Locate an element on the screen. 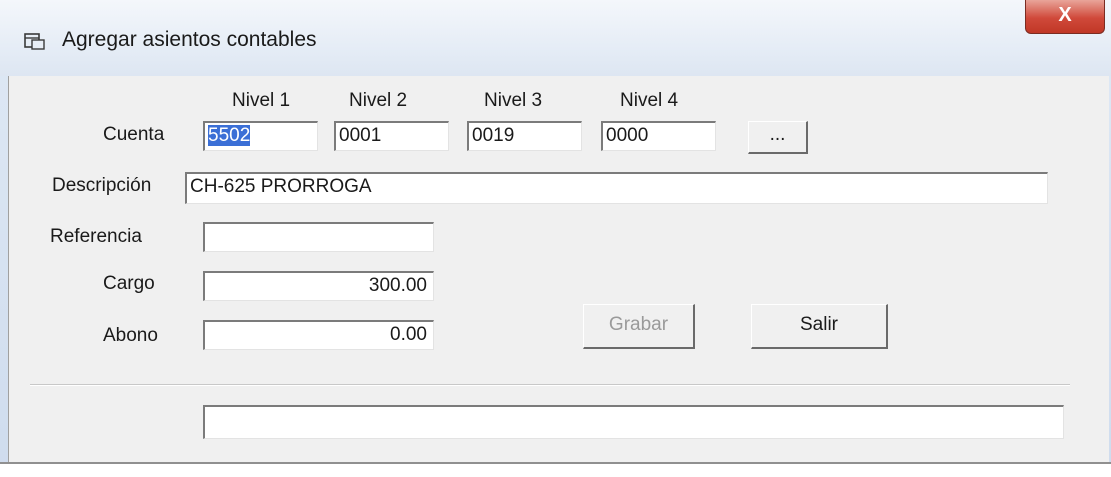 This screenshot has width=1111, height=477. descripcion-field: CH-625 PRORROGA is located at coordinates (616, 188).